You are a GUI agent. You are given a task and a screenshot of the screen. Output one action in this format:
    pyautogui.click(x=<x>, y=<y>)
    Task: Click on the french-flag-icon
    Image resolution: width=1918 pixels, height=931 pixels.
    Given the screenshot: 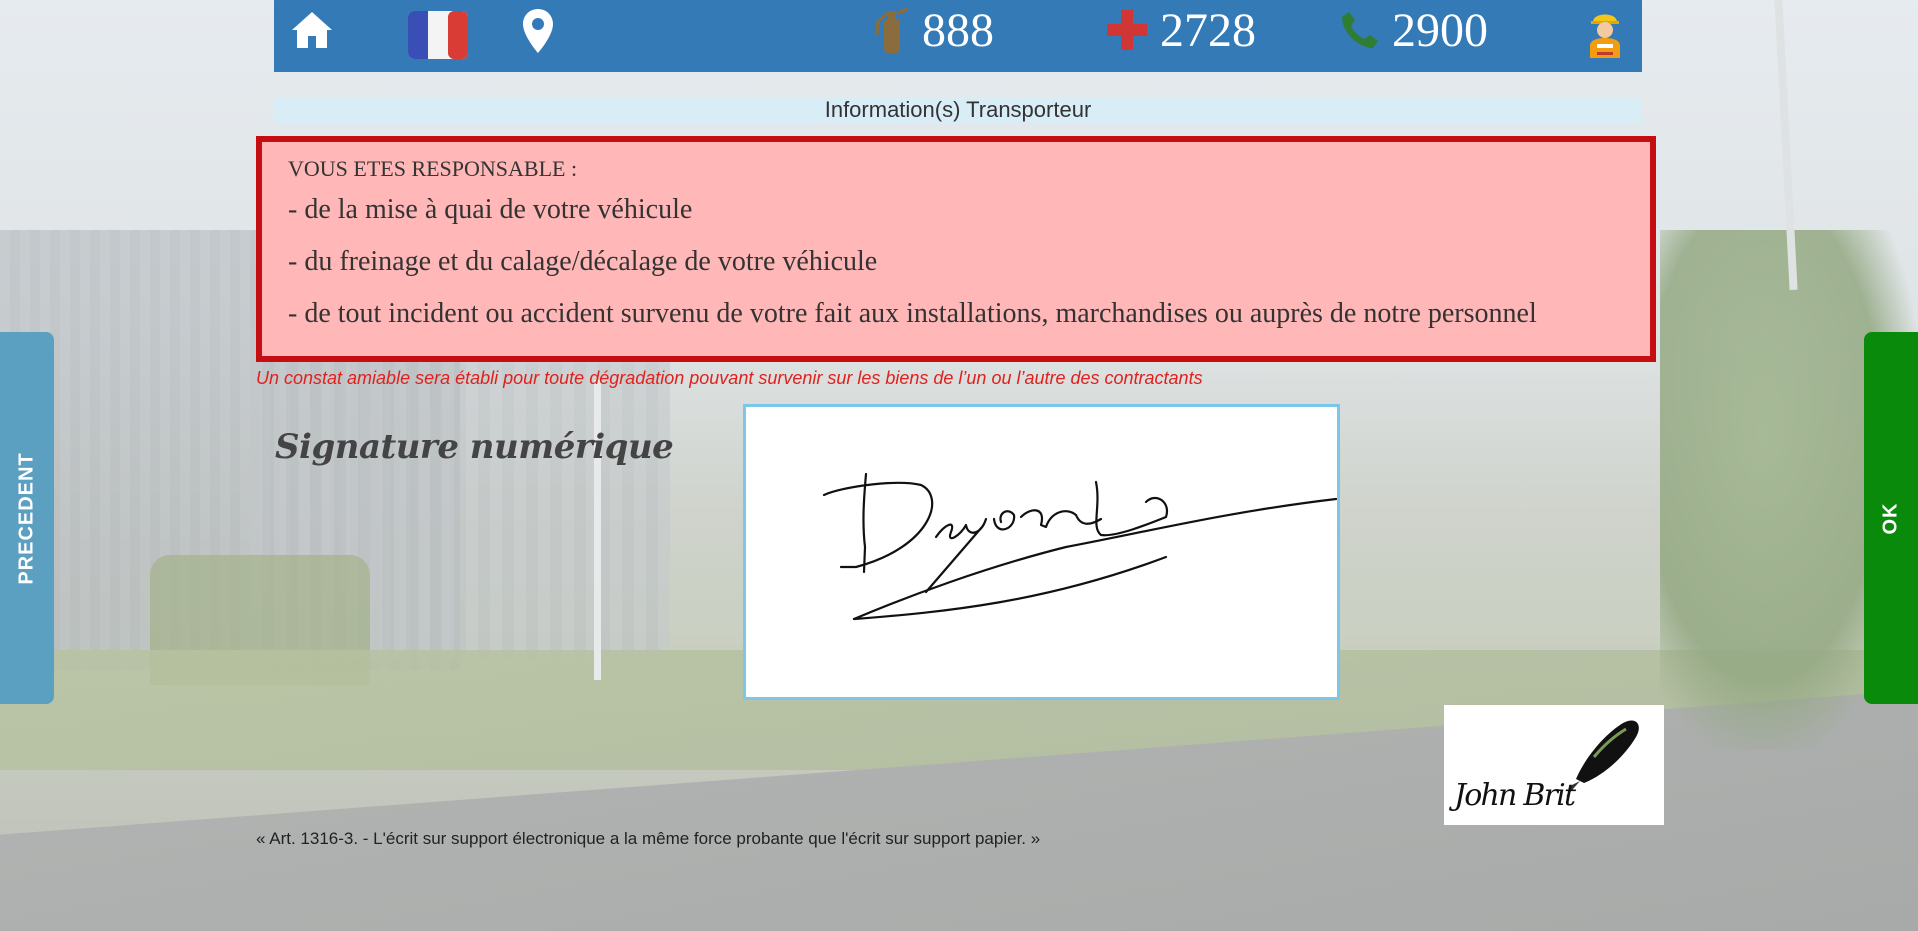 What is the action you would take?
    pyautogui.click(x=438, y=37)
    